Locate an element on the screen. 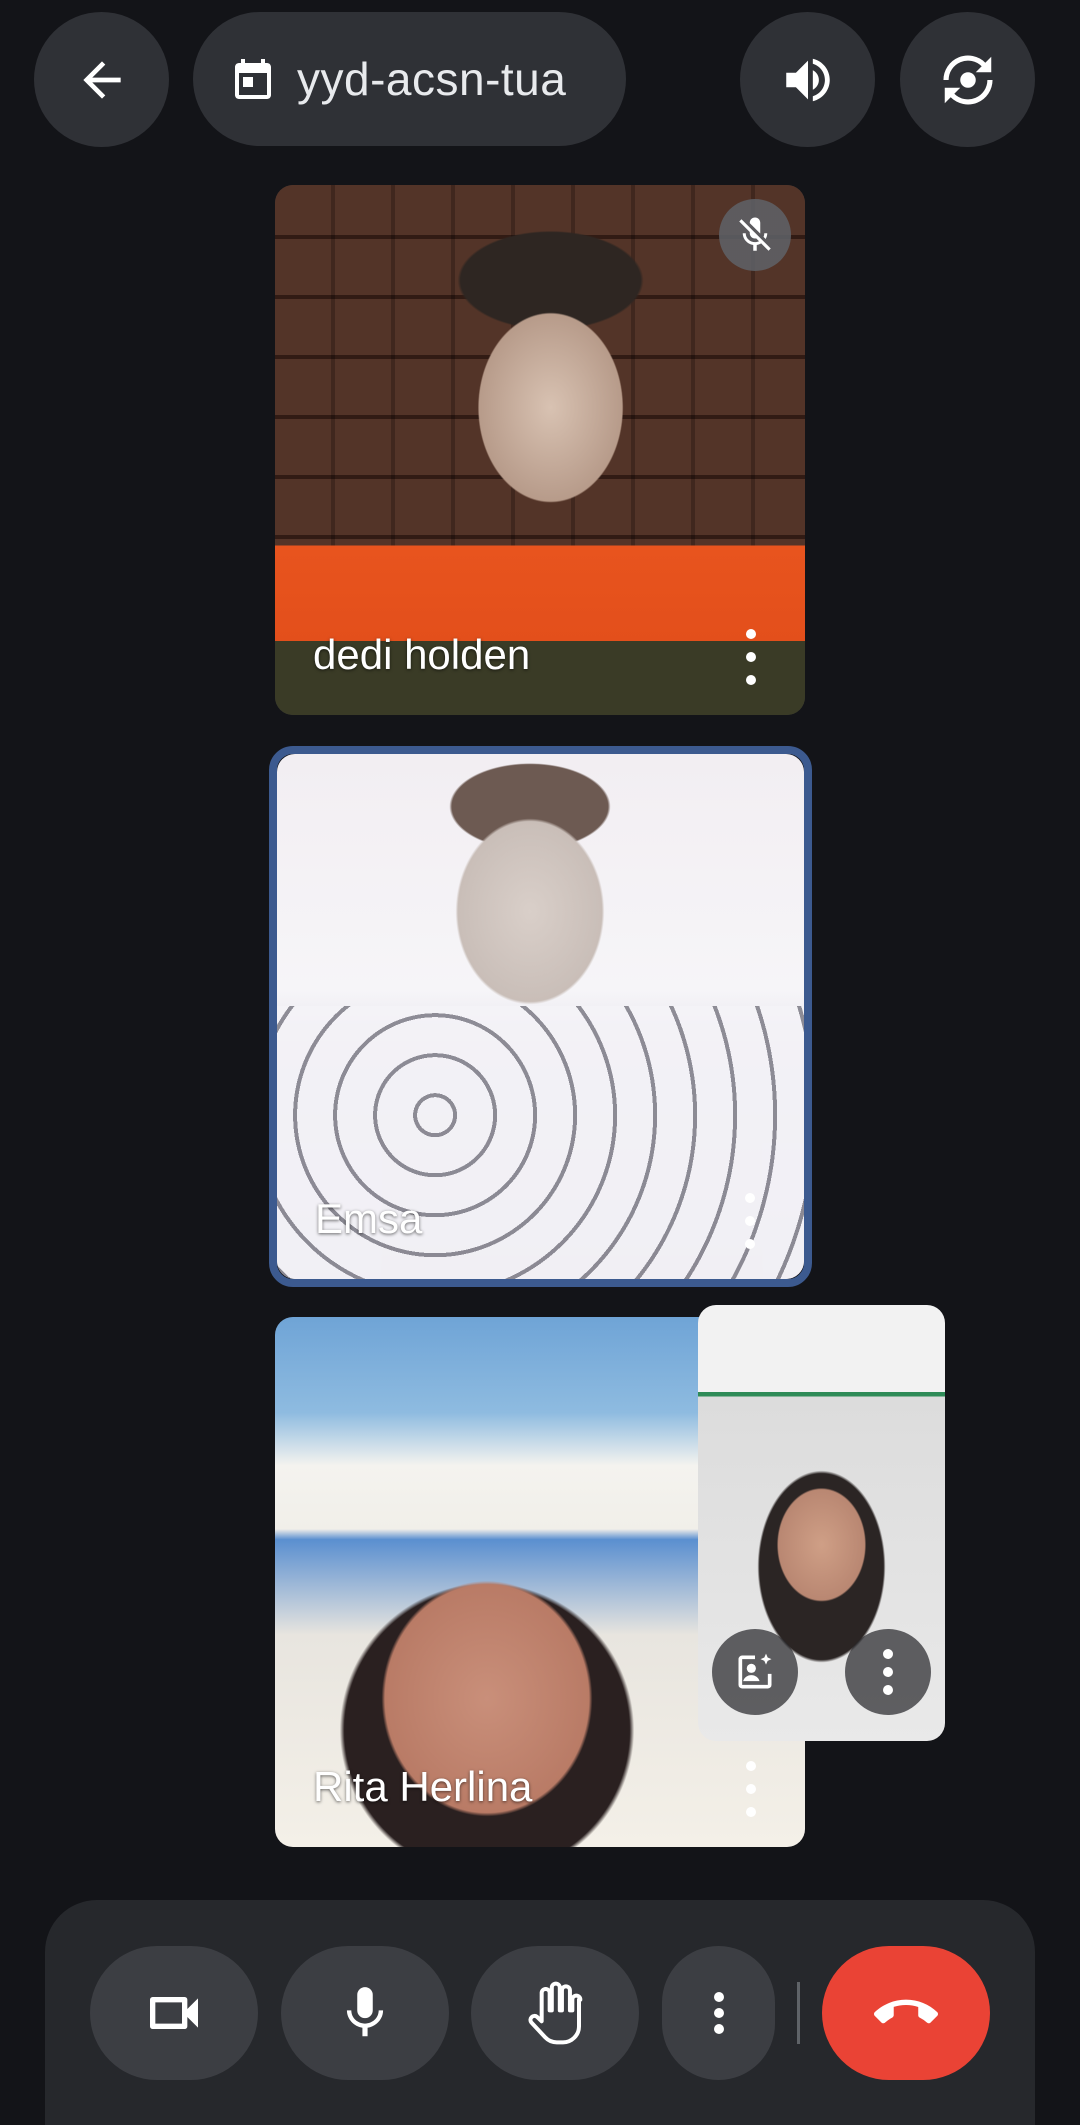  mic-icon is located at coordinates (365, 2012).